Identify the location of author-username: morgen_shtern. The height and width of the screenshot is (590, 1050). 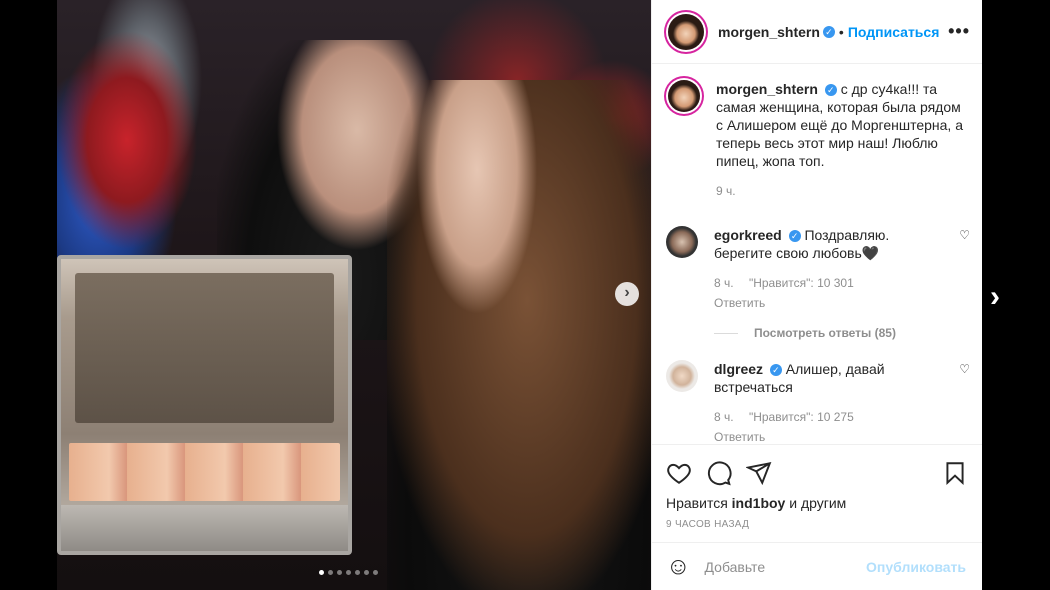
(769, 32).